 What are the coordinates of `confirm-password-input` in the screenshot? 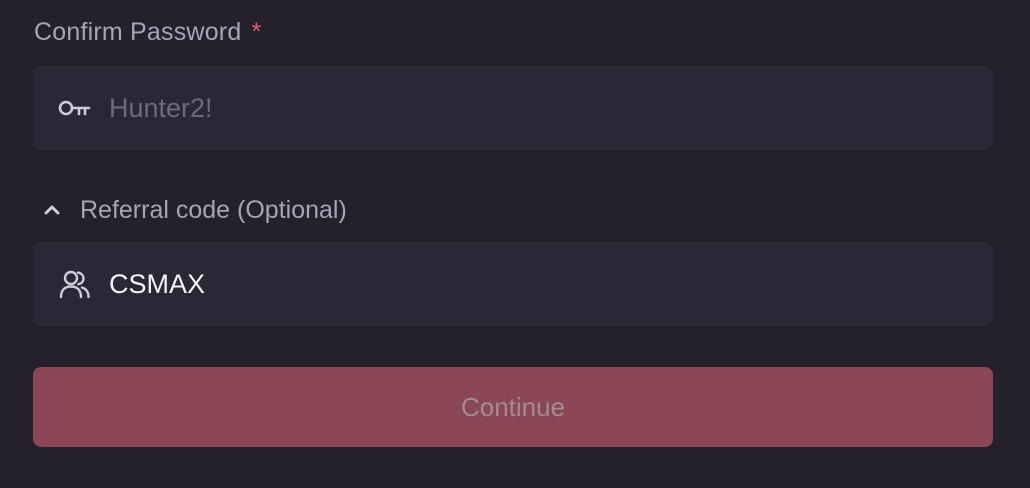 It's located at (519, 108).